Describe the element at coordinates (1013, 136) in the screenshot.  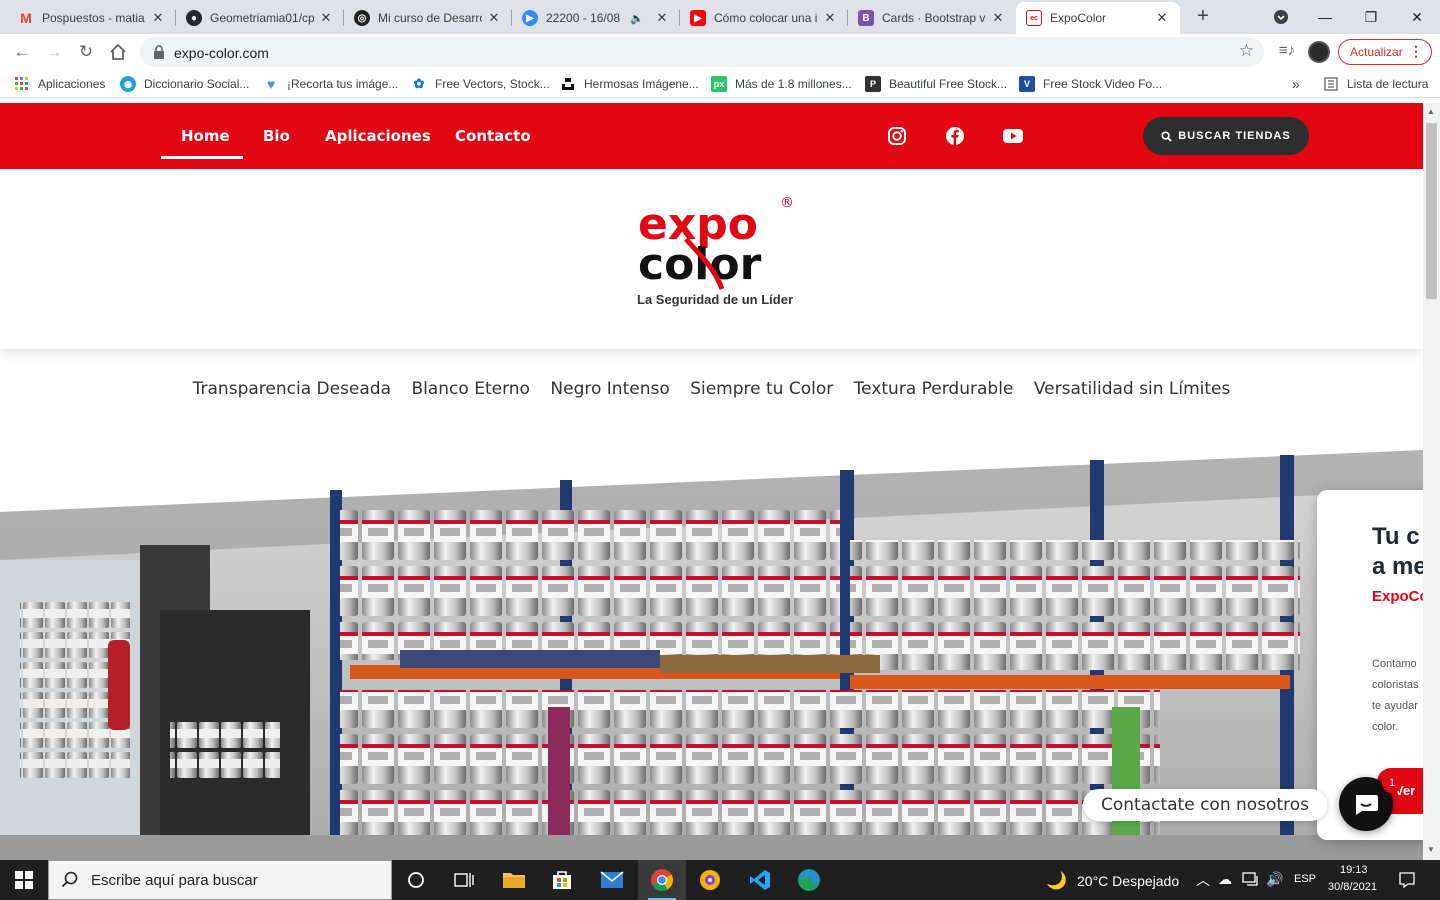
I see `youtube-icon` at that location.